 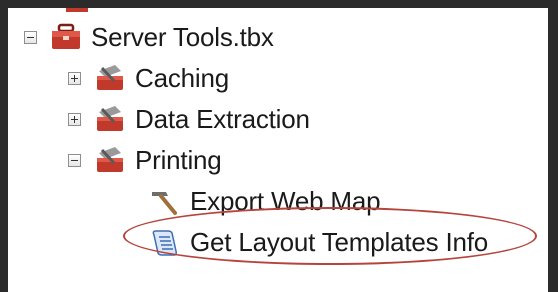 What do you see at coordinates (66, 37) in the screenshot?
I see `red-toolbox-icon` at bounding box center [66, 37].